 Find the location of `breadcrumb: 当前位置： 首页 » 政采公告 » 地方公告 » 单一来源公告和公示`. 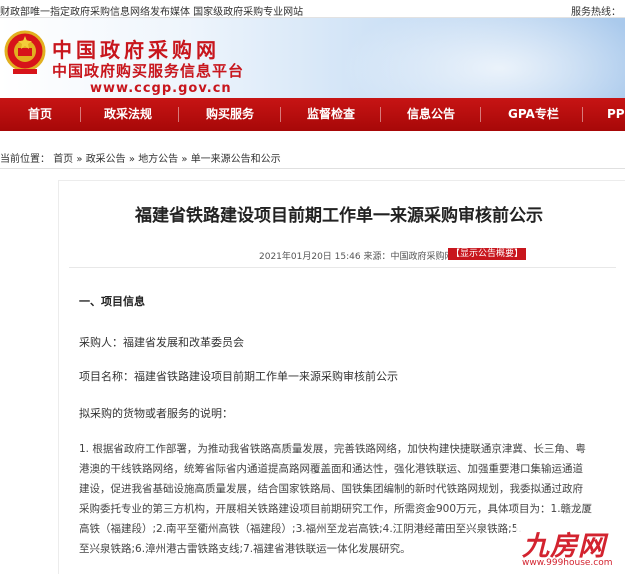

breadcrumb: 当前位置： 首页 » 政采公告 » 地方公告 » 单一来源公告和公示 is located at coordinates (140, 157).